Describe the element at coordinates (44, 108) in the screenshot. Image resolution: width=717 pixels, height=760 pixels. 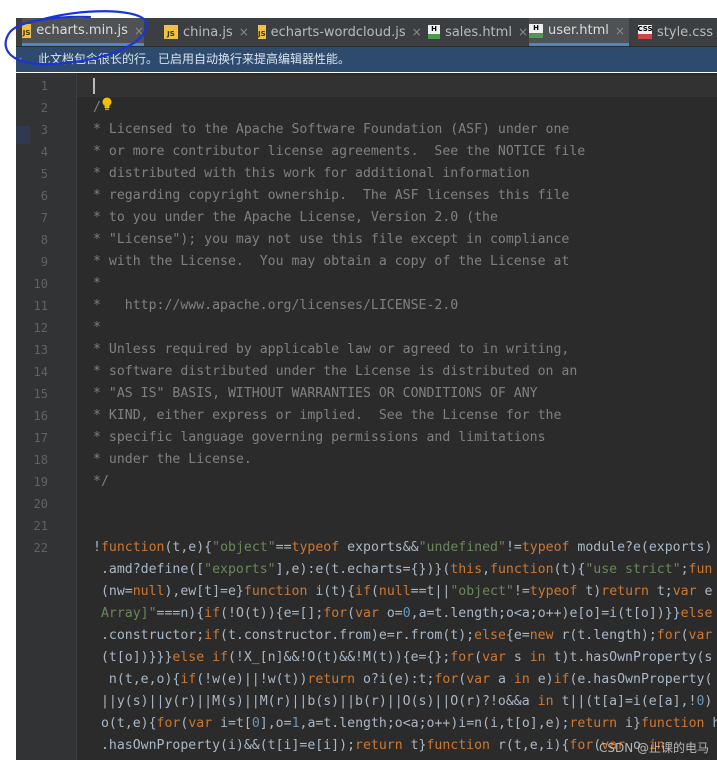
I see `line-number: 2` at that location.